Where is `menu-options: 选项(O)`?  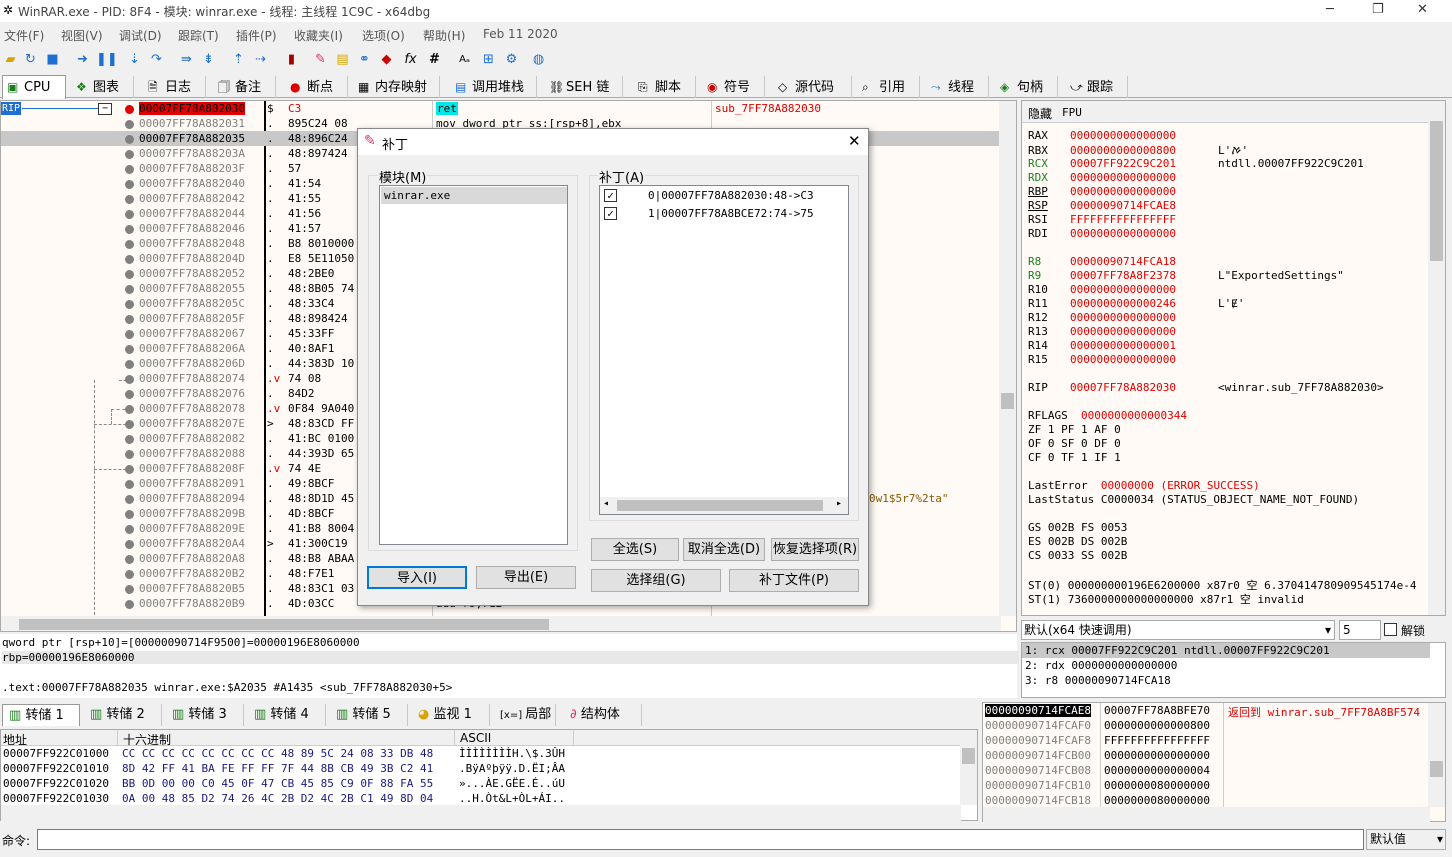 menu-options: 选项(O) is located at coordinates (383, 35).